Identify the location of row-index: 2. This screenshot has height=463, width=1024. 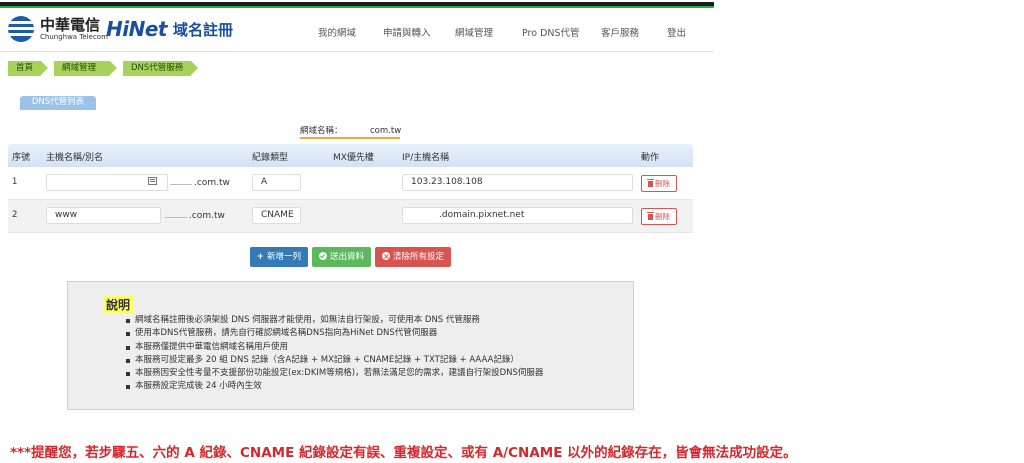
(15, 215).